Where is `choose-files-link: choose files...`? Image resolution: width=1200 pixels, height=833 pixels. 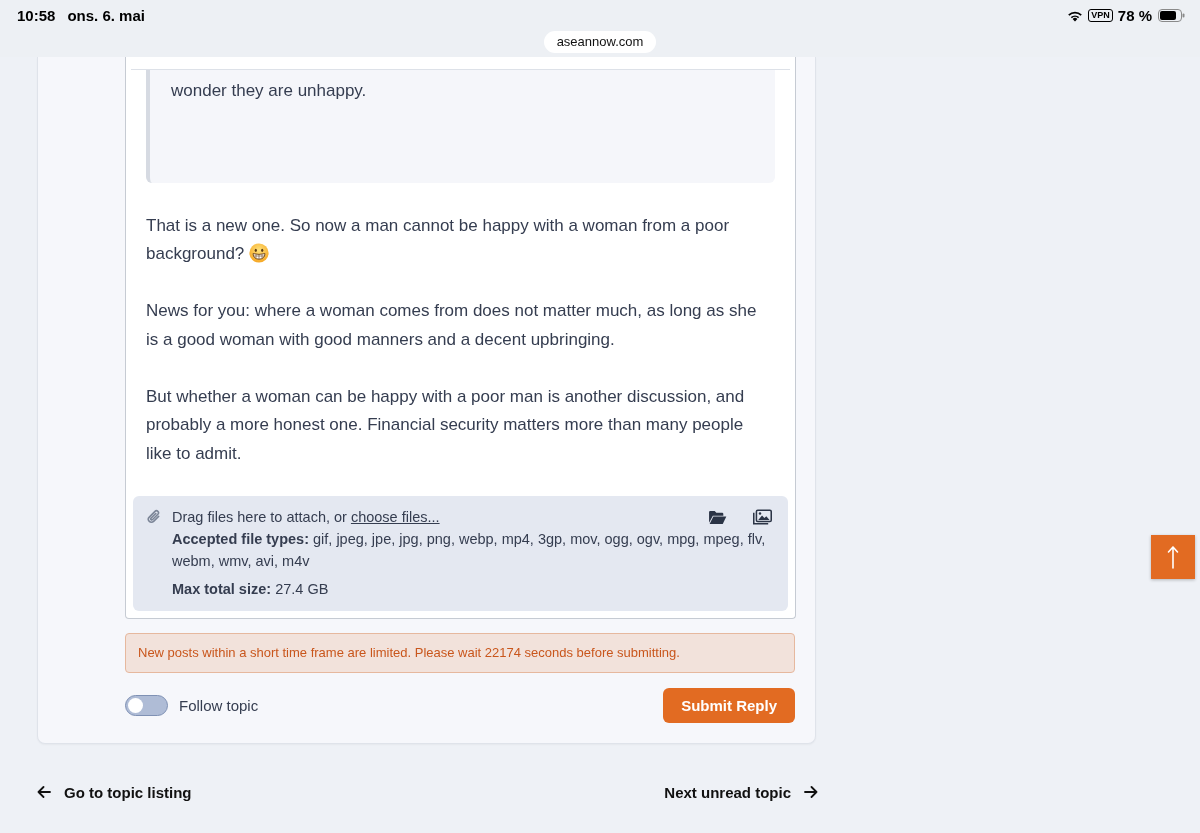
choose-files-link: choose files... is located at coordinates (395, 517).